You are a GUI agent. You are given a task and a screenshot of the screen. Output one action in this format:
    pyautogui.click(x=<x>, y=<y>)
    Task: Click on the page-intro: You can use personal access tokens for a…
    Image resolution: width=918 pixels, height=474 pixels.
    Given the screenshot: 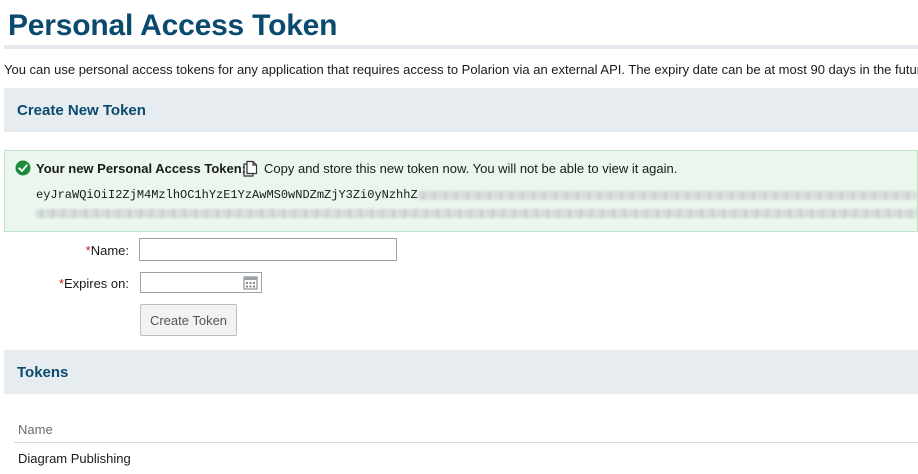 What is the action you would take?
    pyautogui.click(x=461, y=69)
    